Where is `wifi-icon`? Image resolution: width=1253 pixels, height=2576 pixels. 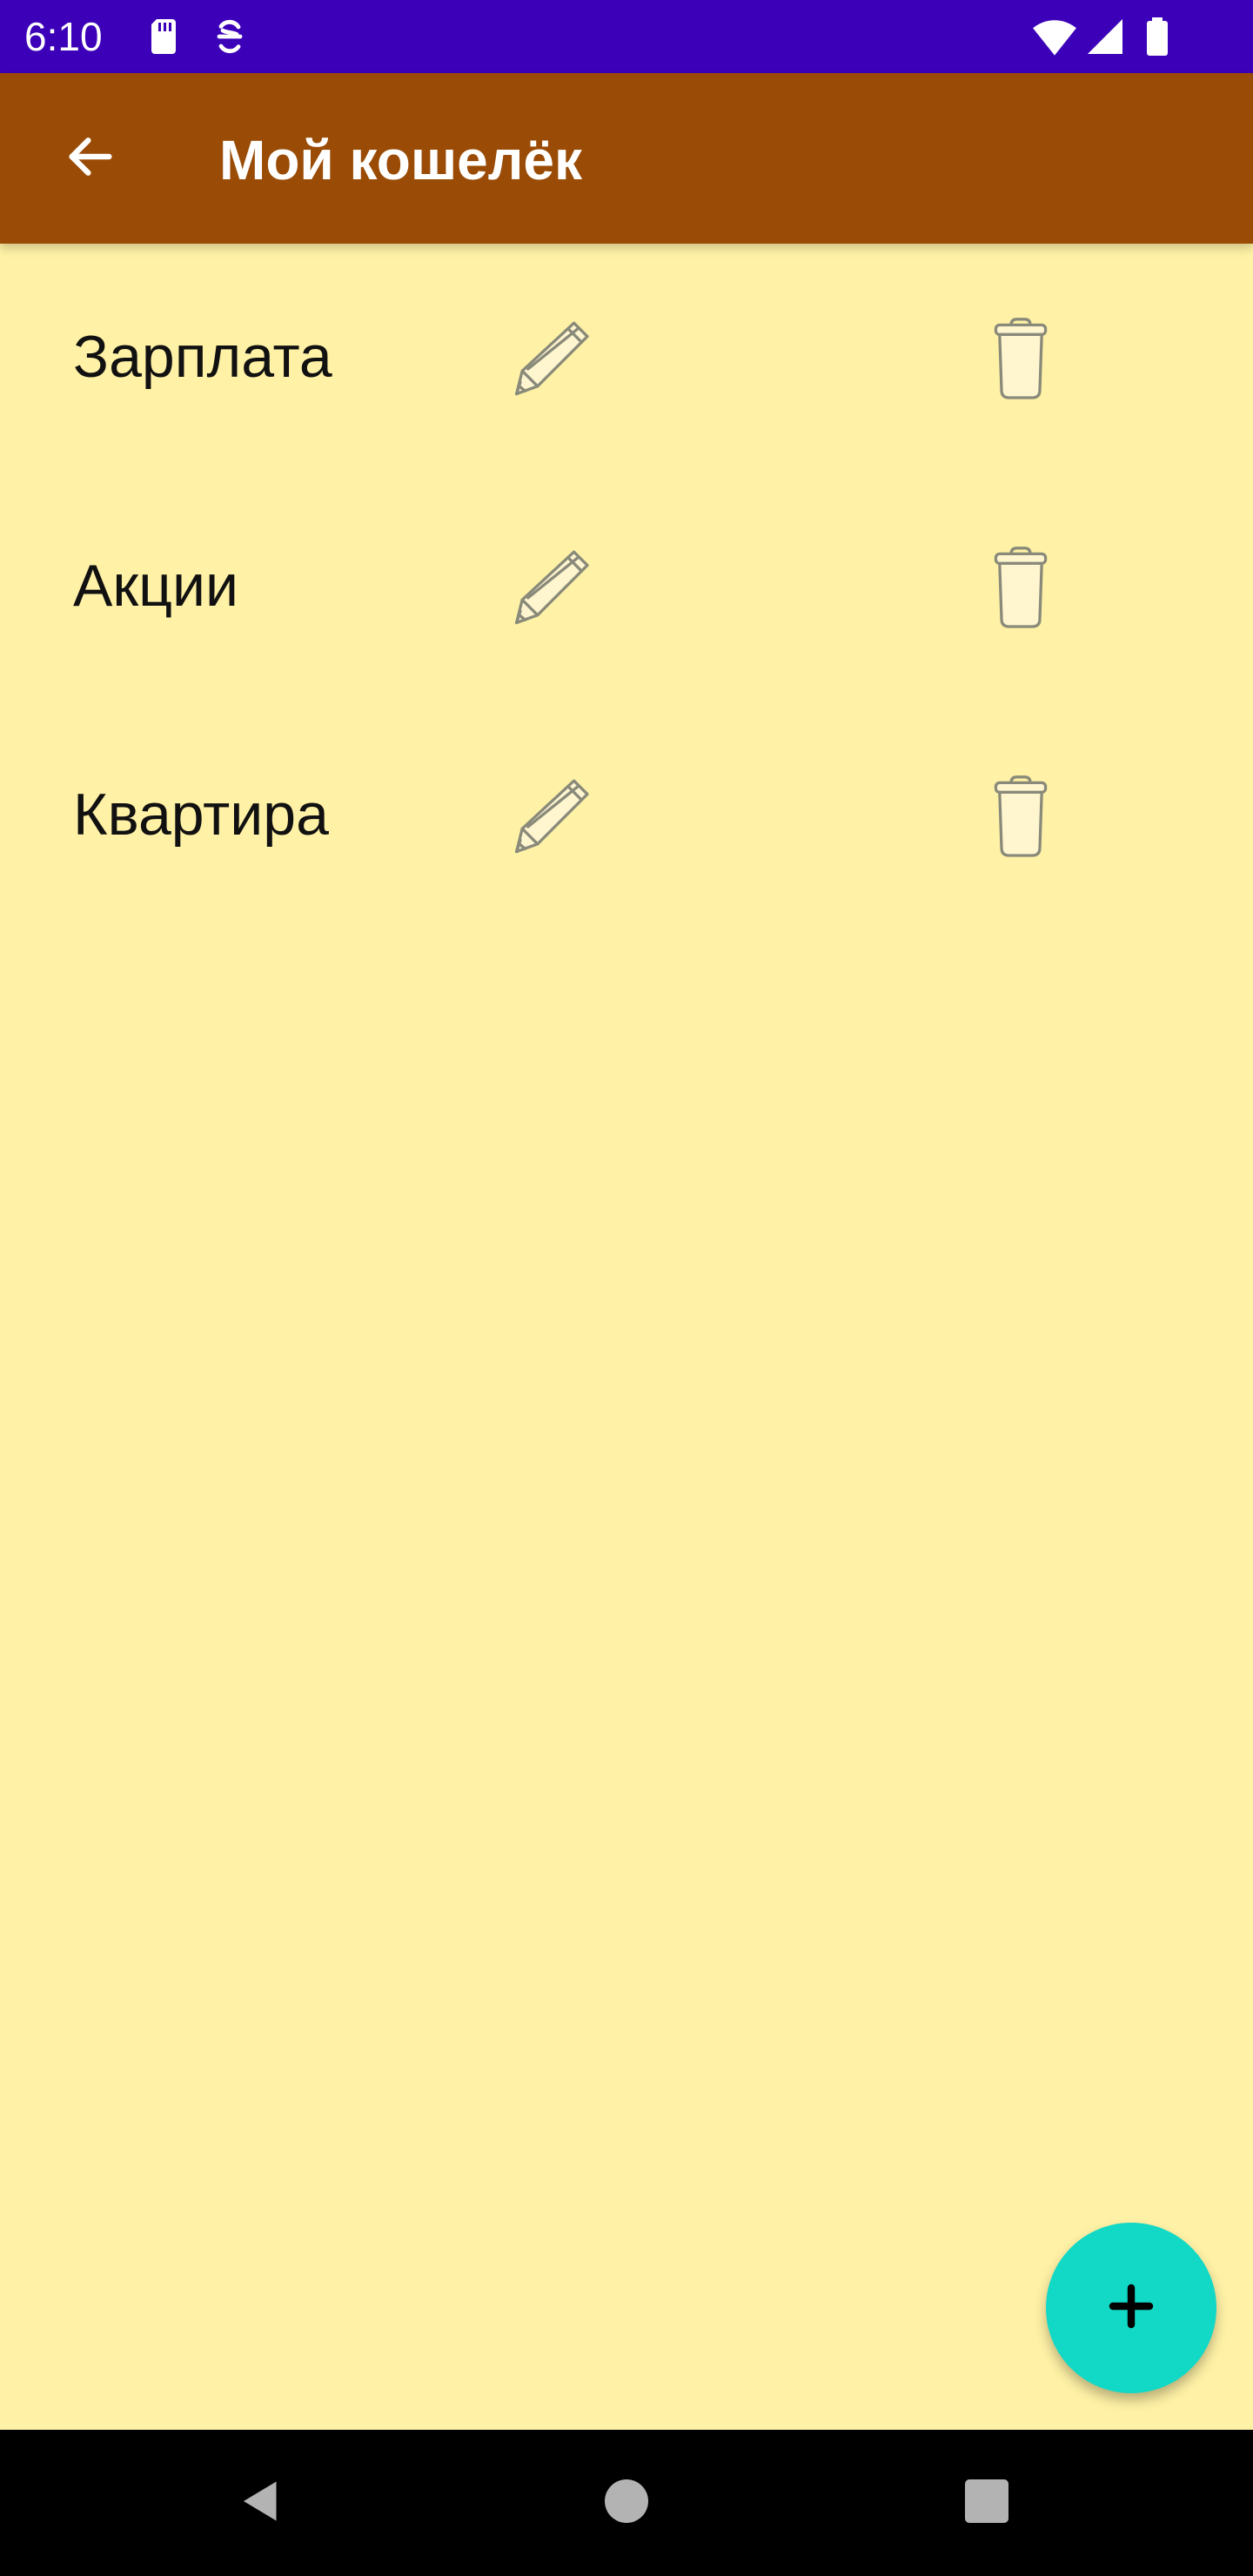 wifi-icon is located at coordinates (1054, 37).